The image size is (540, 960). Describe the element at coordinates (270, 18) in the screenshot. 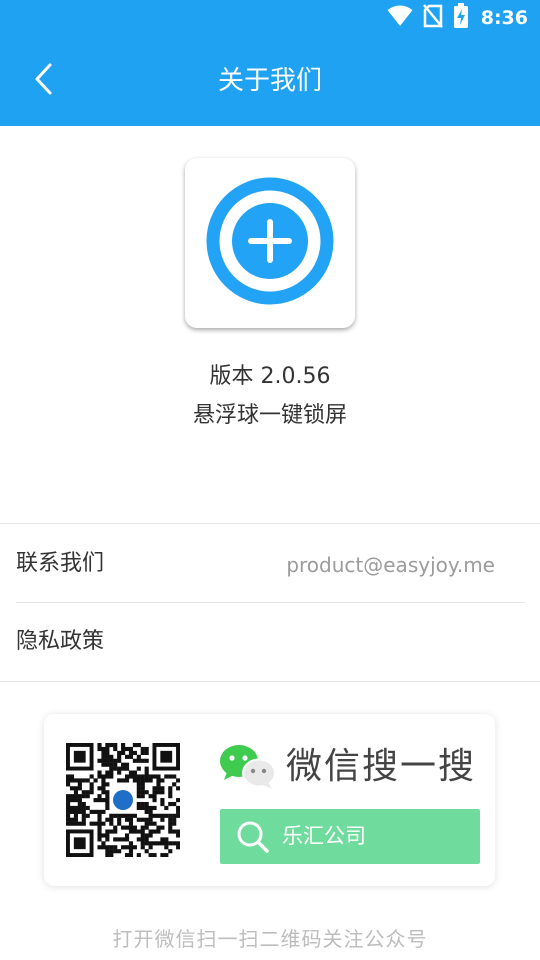

I see `status-bar: 8:36` at that location.